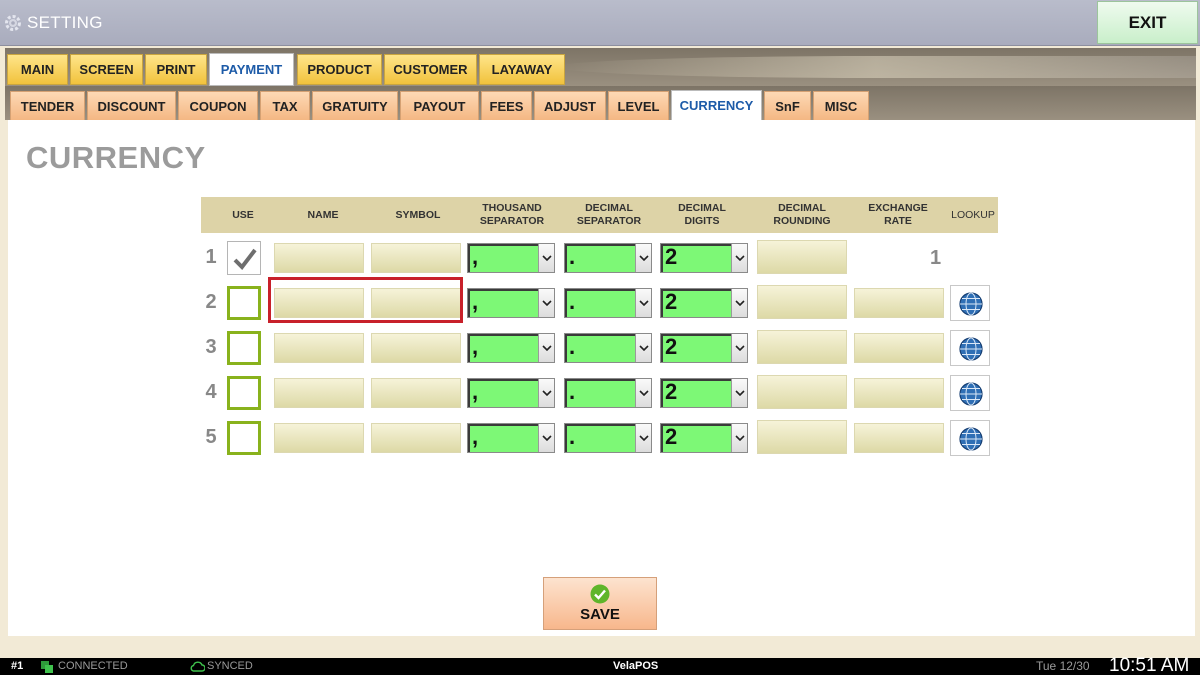 This screenshot has width=1200, height=675. What do you see at coordinates (512, 214) in the screenshot?
I see `header-thousand-separator: THOUSAND SEPARATOR` at bounding box center [512, 214].